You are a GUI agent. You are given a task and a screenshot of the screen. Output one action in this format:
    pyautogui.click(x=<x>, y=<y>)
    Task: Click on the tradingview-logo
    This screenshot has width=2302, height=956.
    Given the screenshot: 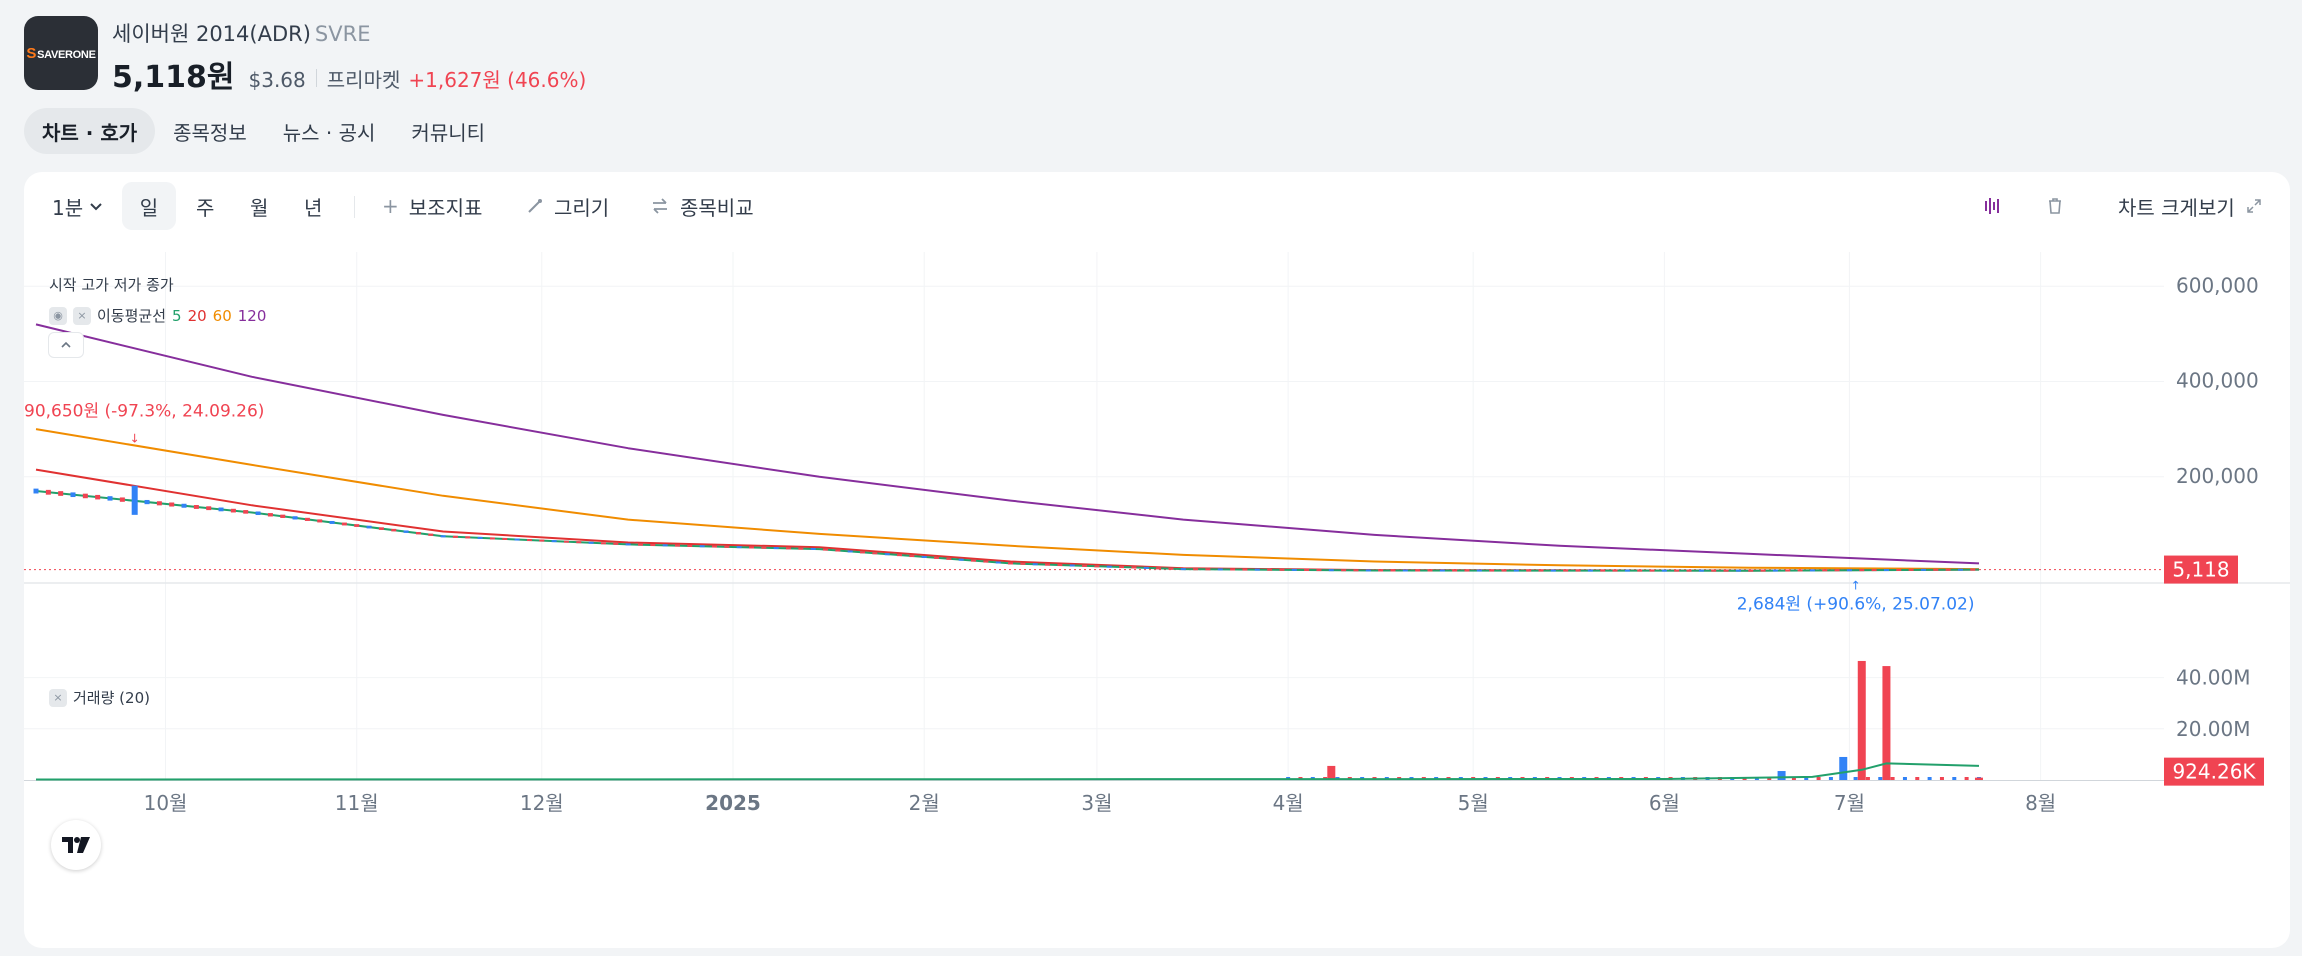 What is the action you would take?
    pyautogui.click(x=76, y=845)
    